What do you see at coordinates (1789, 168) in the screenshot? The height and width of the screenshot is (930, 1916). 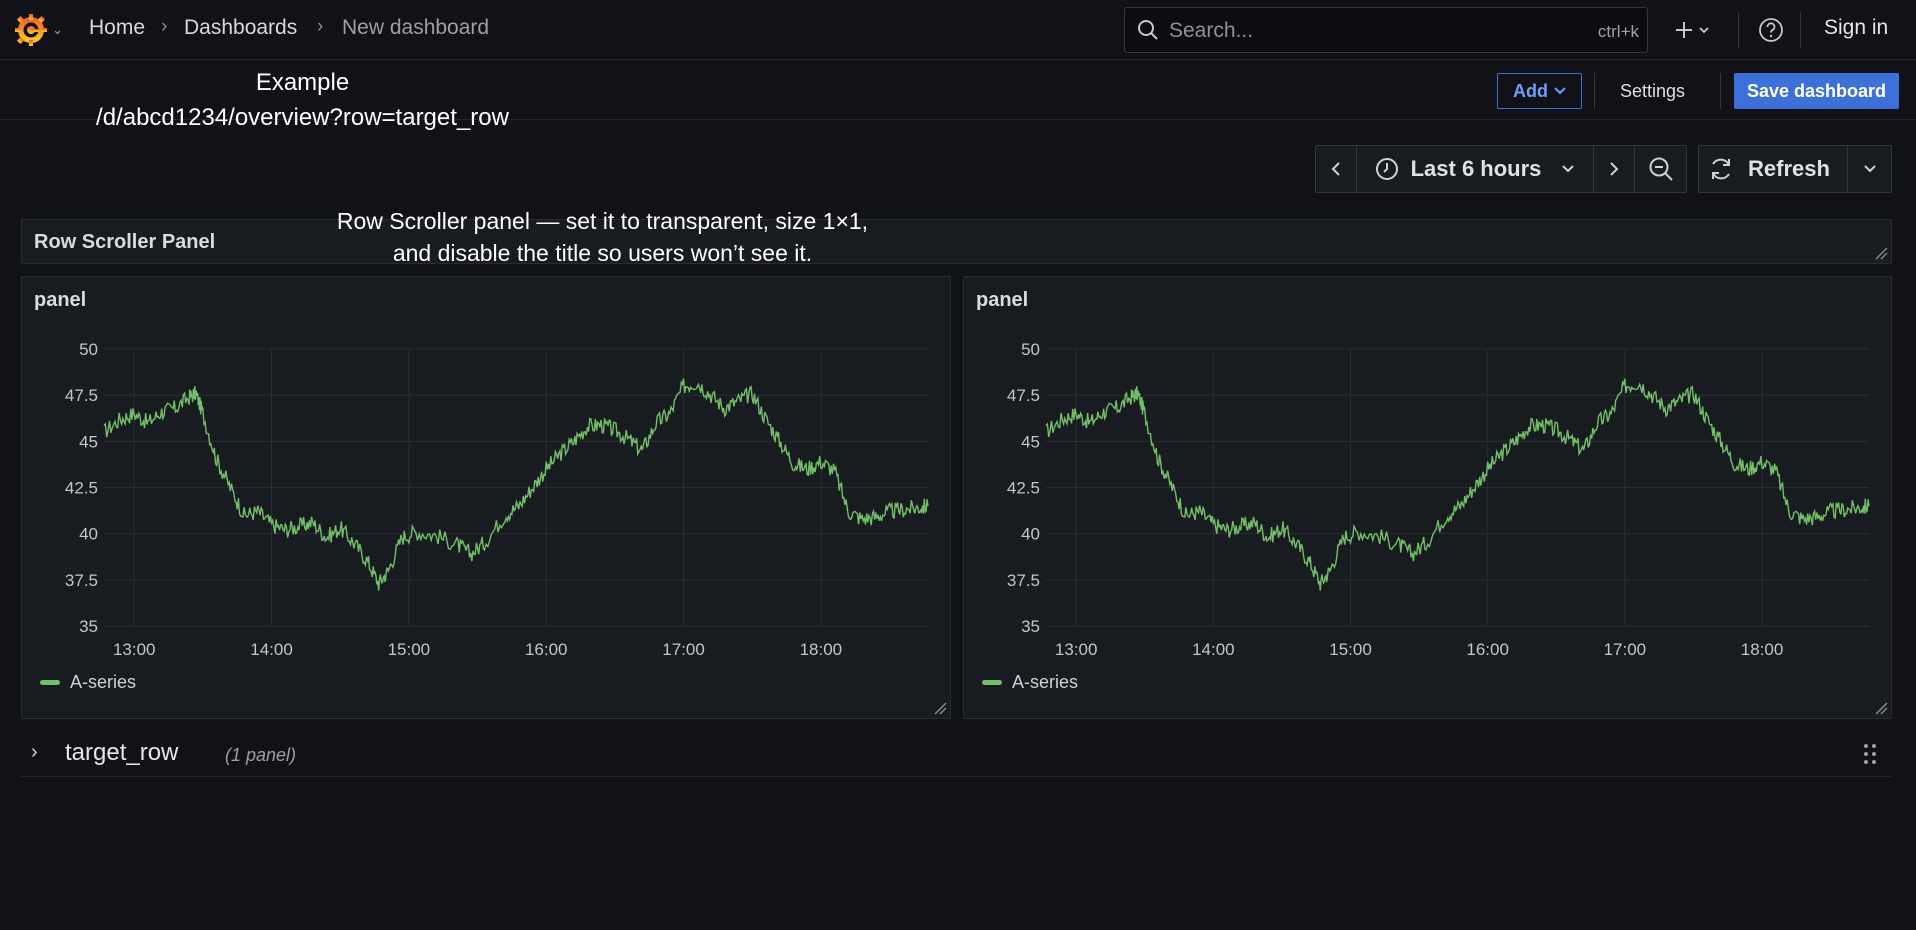 I see `refresh-label: Refresh` at bounding box center [1789, 168].